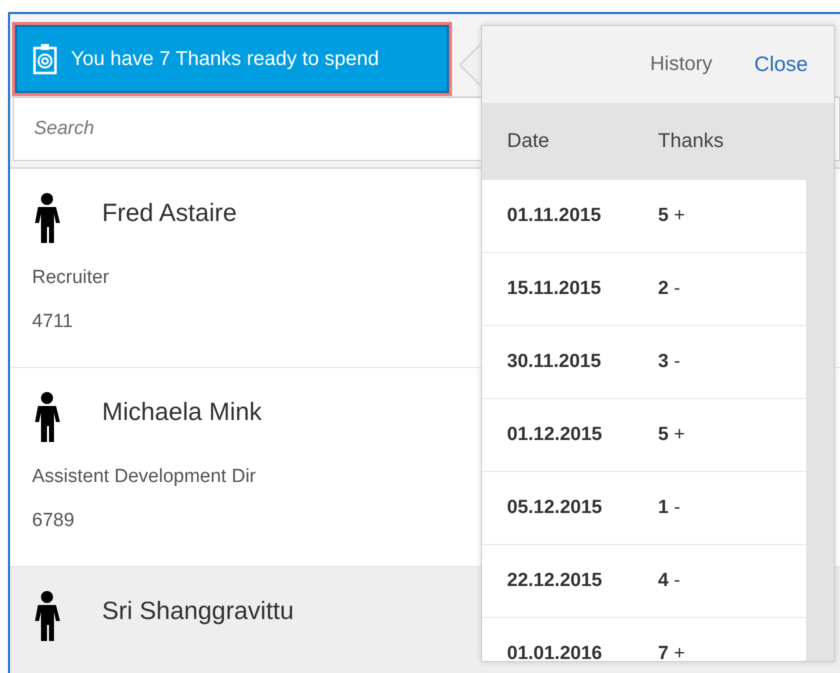 Image resolution: width=840 pixels, height=673 pixels. What do you see at coordinates (669, 508) in the screenshot?
I see `thanks-cell: 1 -` at bounding box center [669, 508].